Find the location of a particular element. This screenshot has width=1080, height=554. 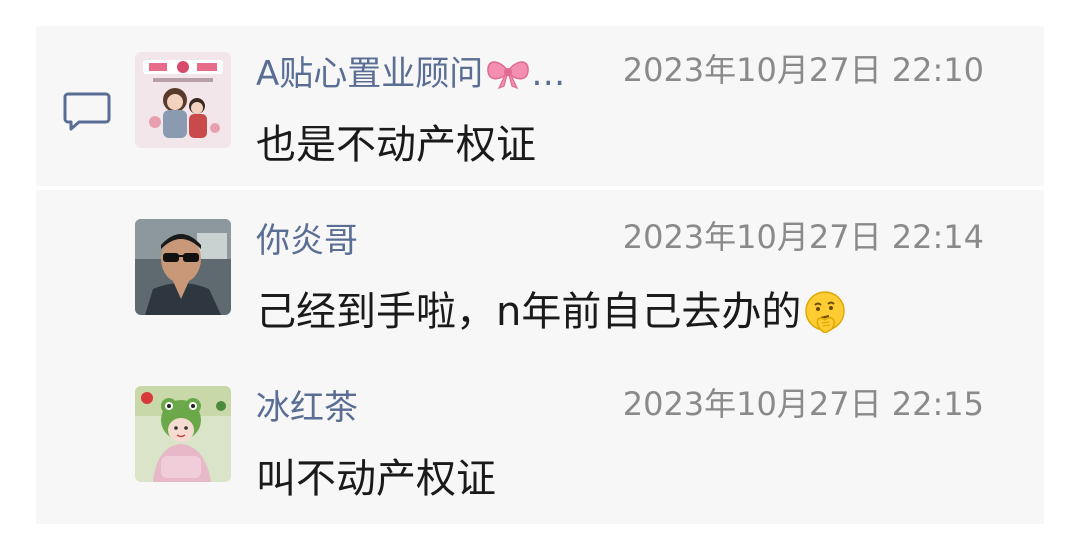

message-text: 己经到手啦，n年前自己去办的 is located at coordinates (551, 312).